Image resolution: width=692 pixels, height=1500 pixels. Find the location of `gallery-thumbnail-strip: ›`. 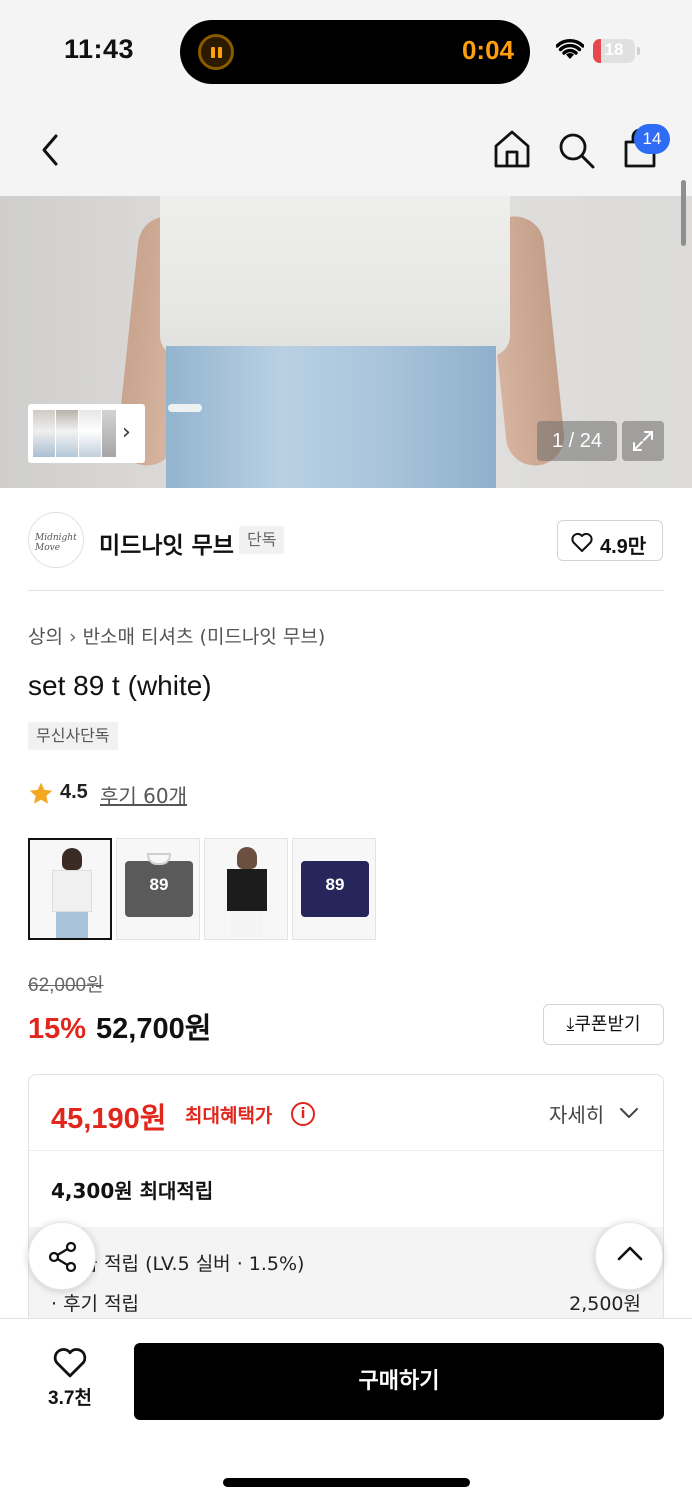

gallery-thumbnail-strip: › is located at coordinates (86, 433).